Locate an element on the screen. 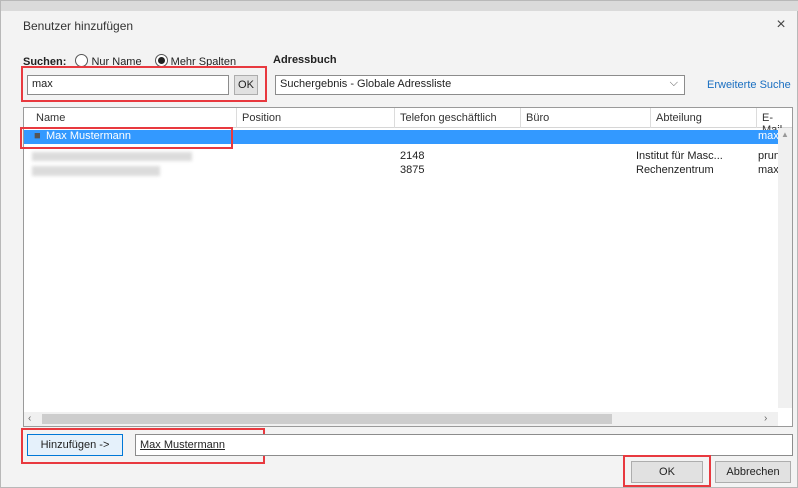  row-department: Rechenzentrum is located at coordinates (675, 170).